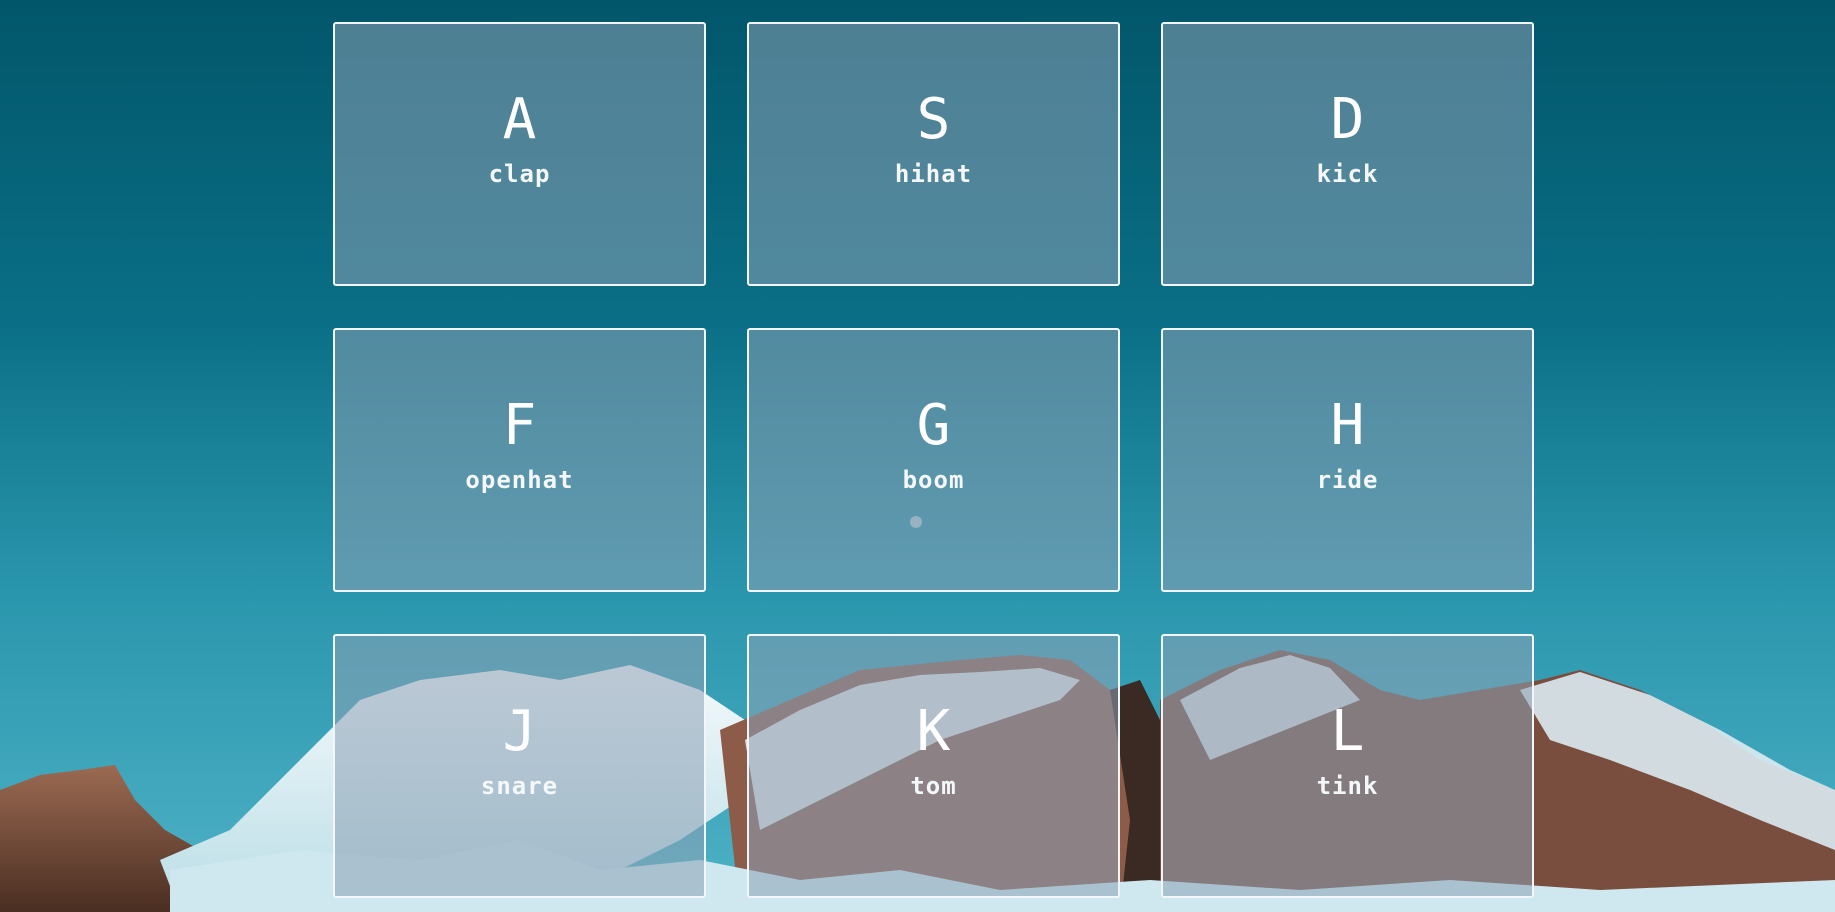 The image size is (1835, 912). I want to click on pad-snare: J snare, so click(519, 766).